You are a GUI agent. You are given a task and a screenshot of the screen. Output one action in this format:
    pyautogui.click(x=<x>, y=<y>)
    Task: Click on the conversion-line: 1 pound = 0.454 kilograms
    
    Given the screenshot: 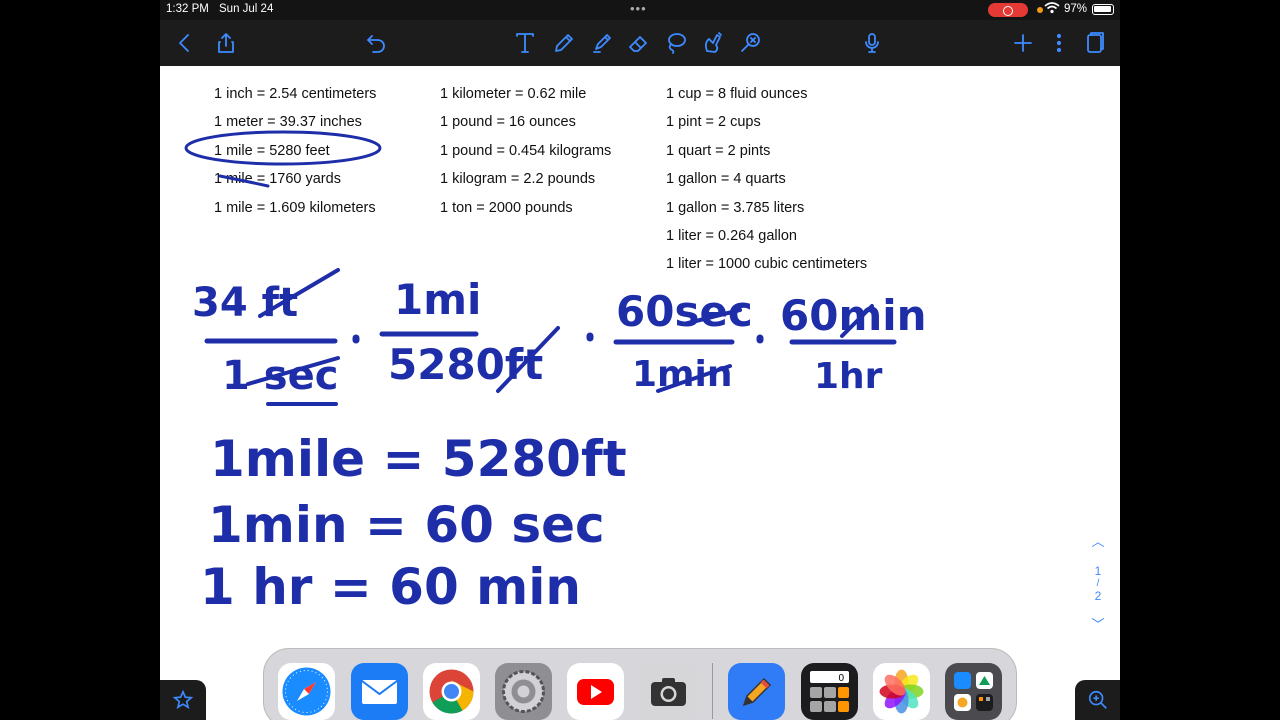 What is the action you would take?
    pyautogui.click(x=526, y=150)
    